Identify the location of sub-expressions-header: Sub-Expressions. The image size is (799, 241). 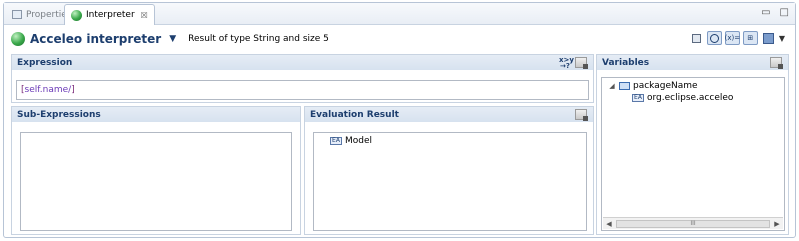
(156, 114).